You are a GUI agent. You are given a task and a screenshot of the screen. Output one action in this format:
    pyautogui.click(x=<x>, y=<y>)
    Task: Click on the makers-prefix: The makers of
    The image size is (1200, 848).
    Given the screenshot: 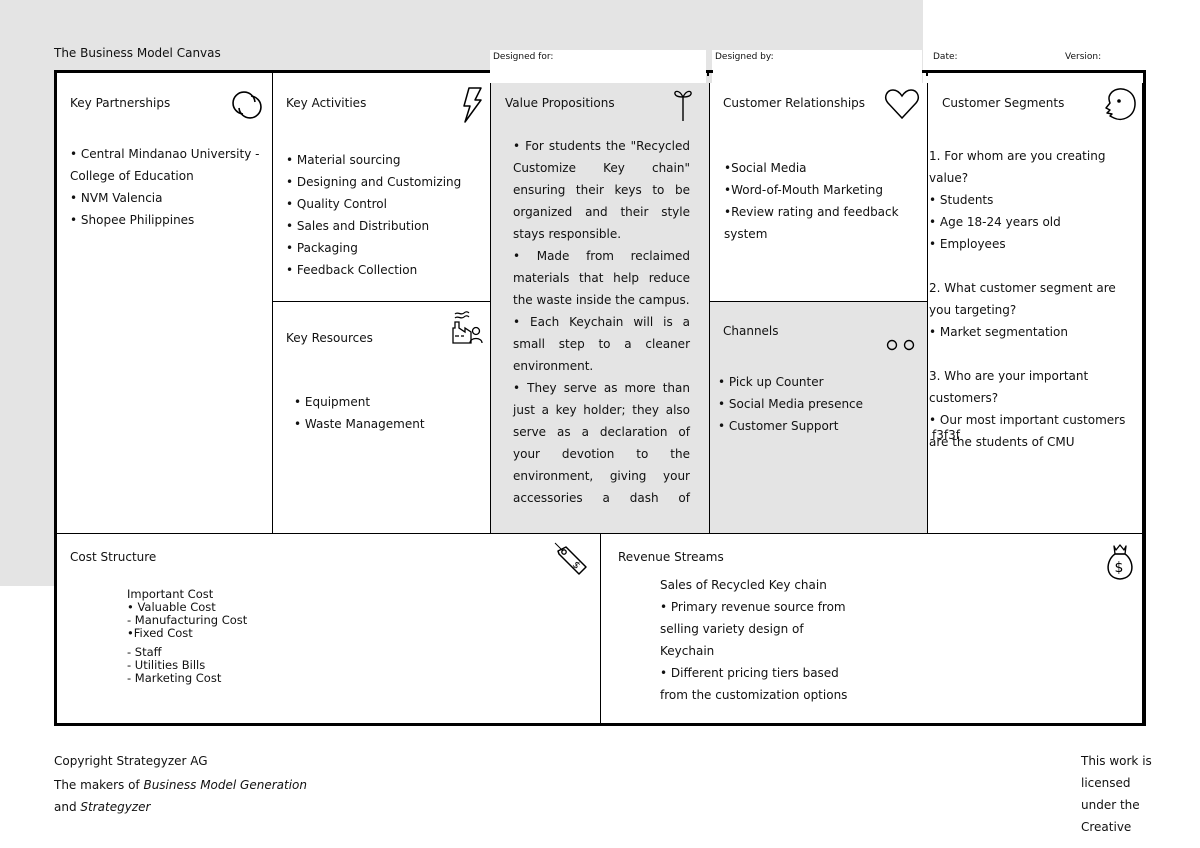 What is the action you would take?
    pyautogui.click(x=99, y=785)
    